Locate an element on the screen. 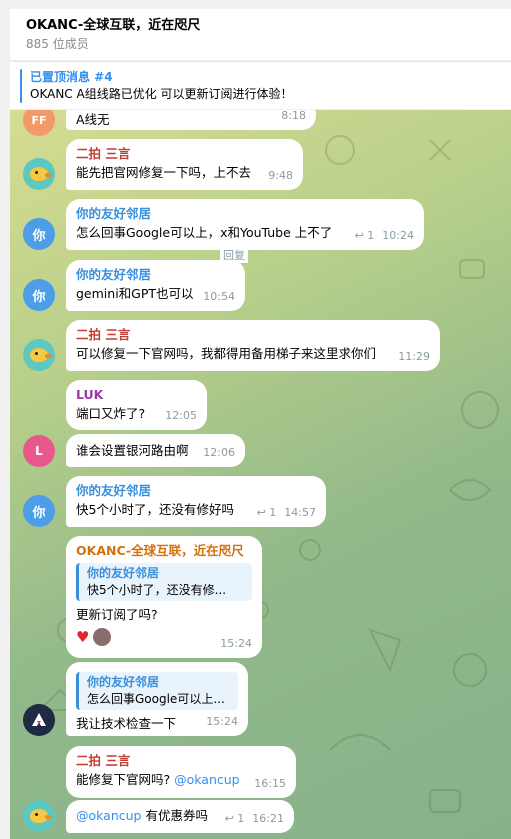  message-time: 9:48 is located at coordinates (280, 175).